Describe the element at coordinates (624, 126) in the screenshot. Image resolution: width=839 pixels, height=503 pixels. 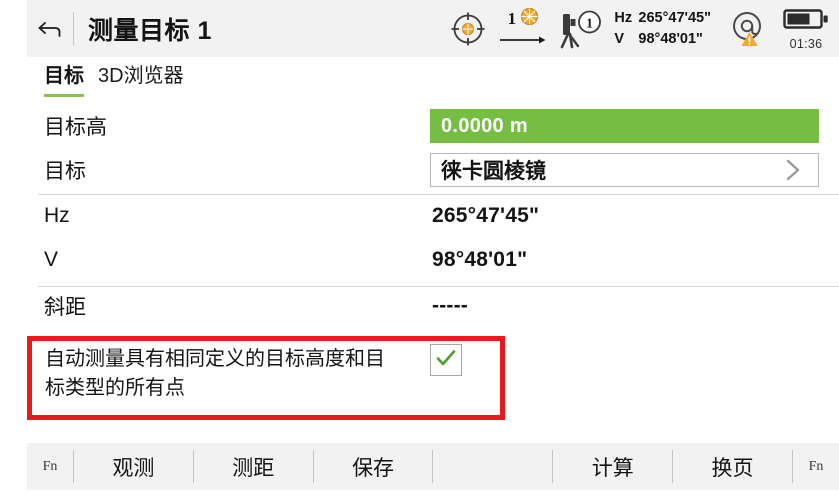
I see `target-height-field: 0.0000 m` at that location.